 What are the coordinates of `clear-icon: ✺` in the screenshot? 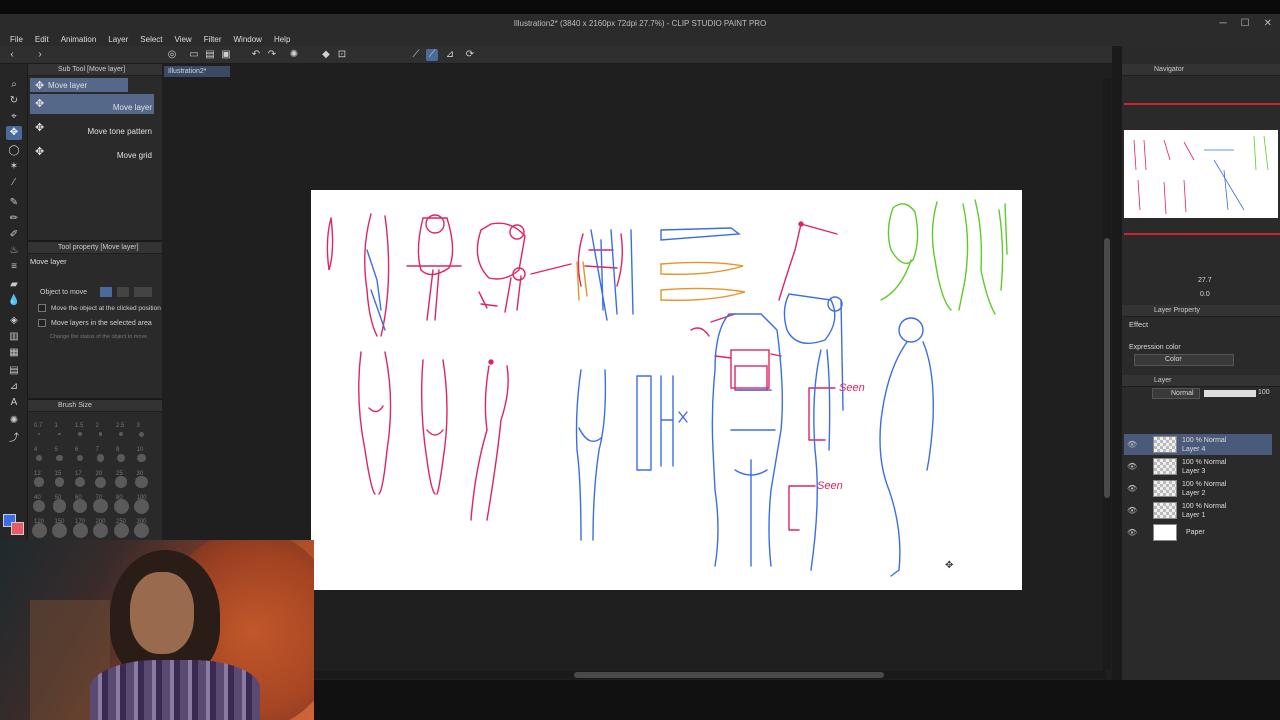 It's located at (294, 55).